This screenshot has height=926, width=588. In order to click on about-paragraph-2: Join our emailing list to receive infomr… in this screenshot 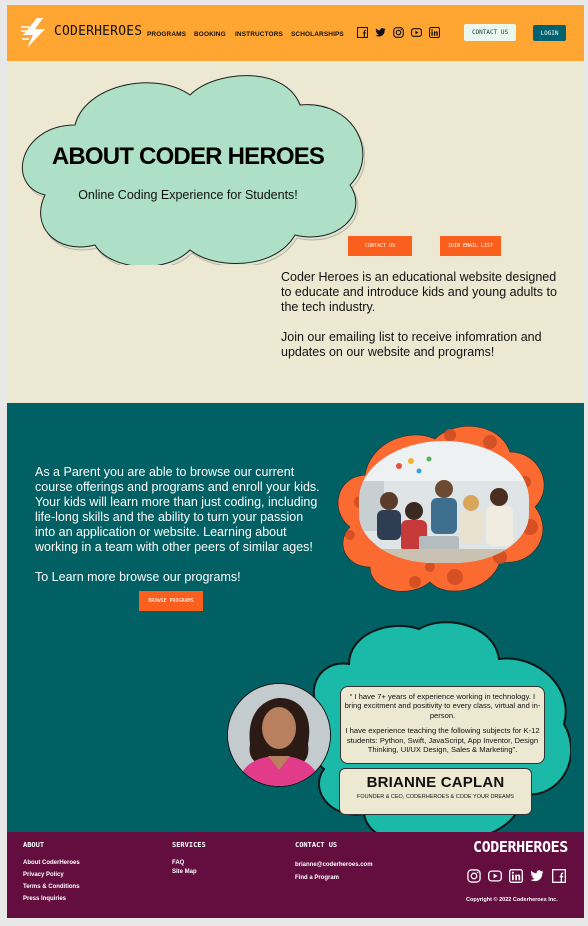, I will do `click(411, 344)`.